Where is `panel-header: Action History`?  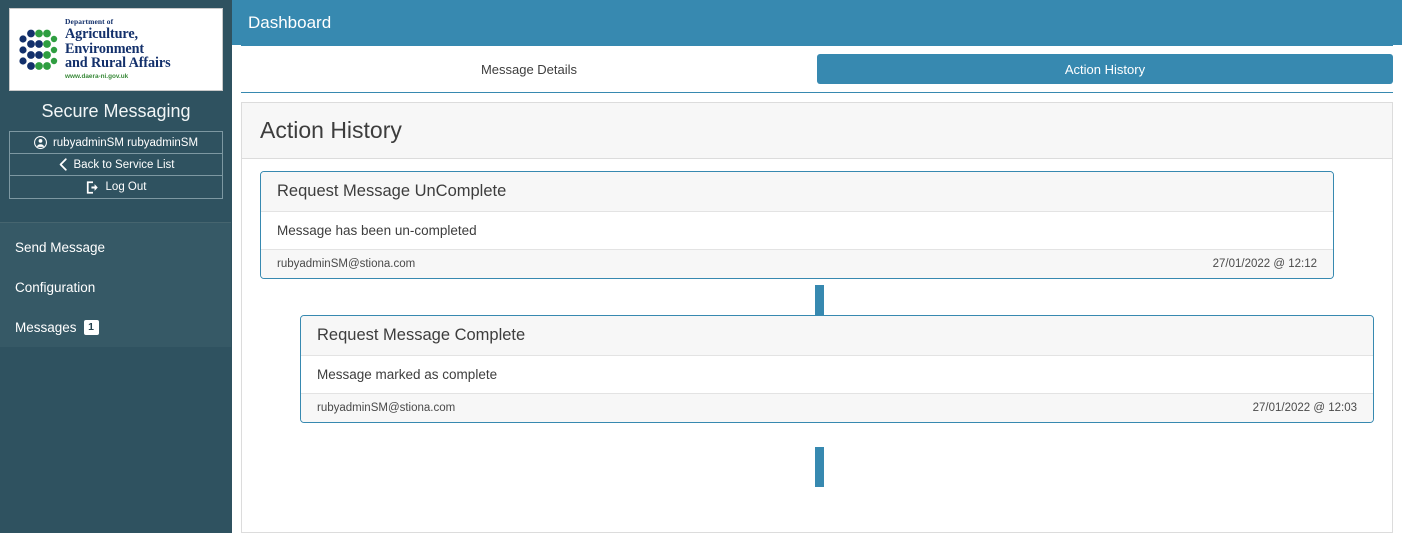 panel-header: Action History is located at coordinates (817, 131).